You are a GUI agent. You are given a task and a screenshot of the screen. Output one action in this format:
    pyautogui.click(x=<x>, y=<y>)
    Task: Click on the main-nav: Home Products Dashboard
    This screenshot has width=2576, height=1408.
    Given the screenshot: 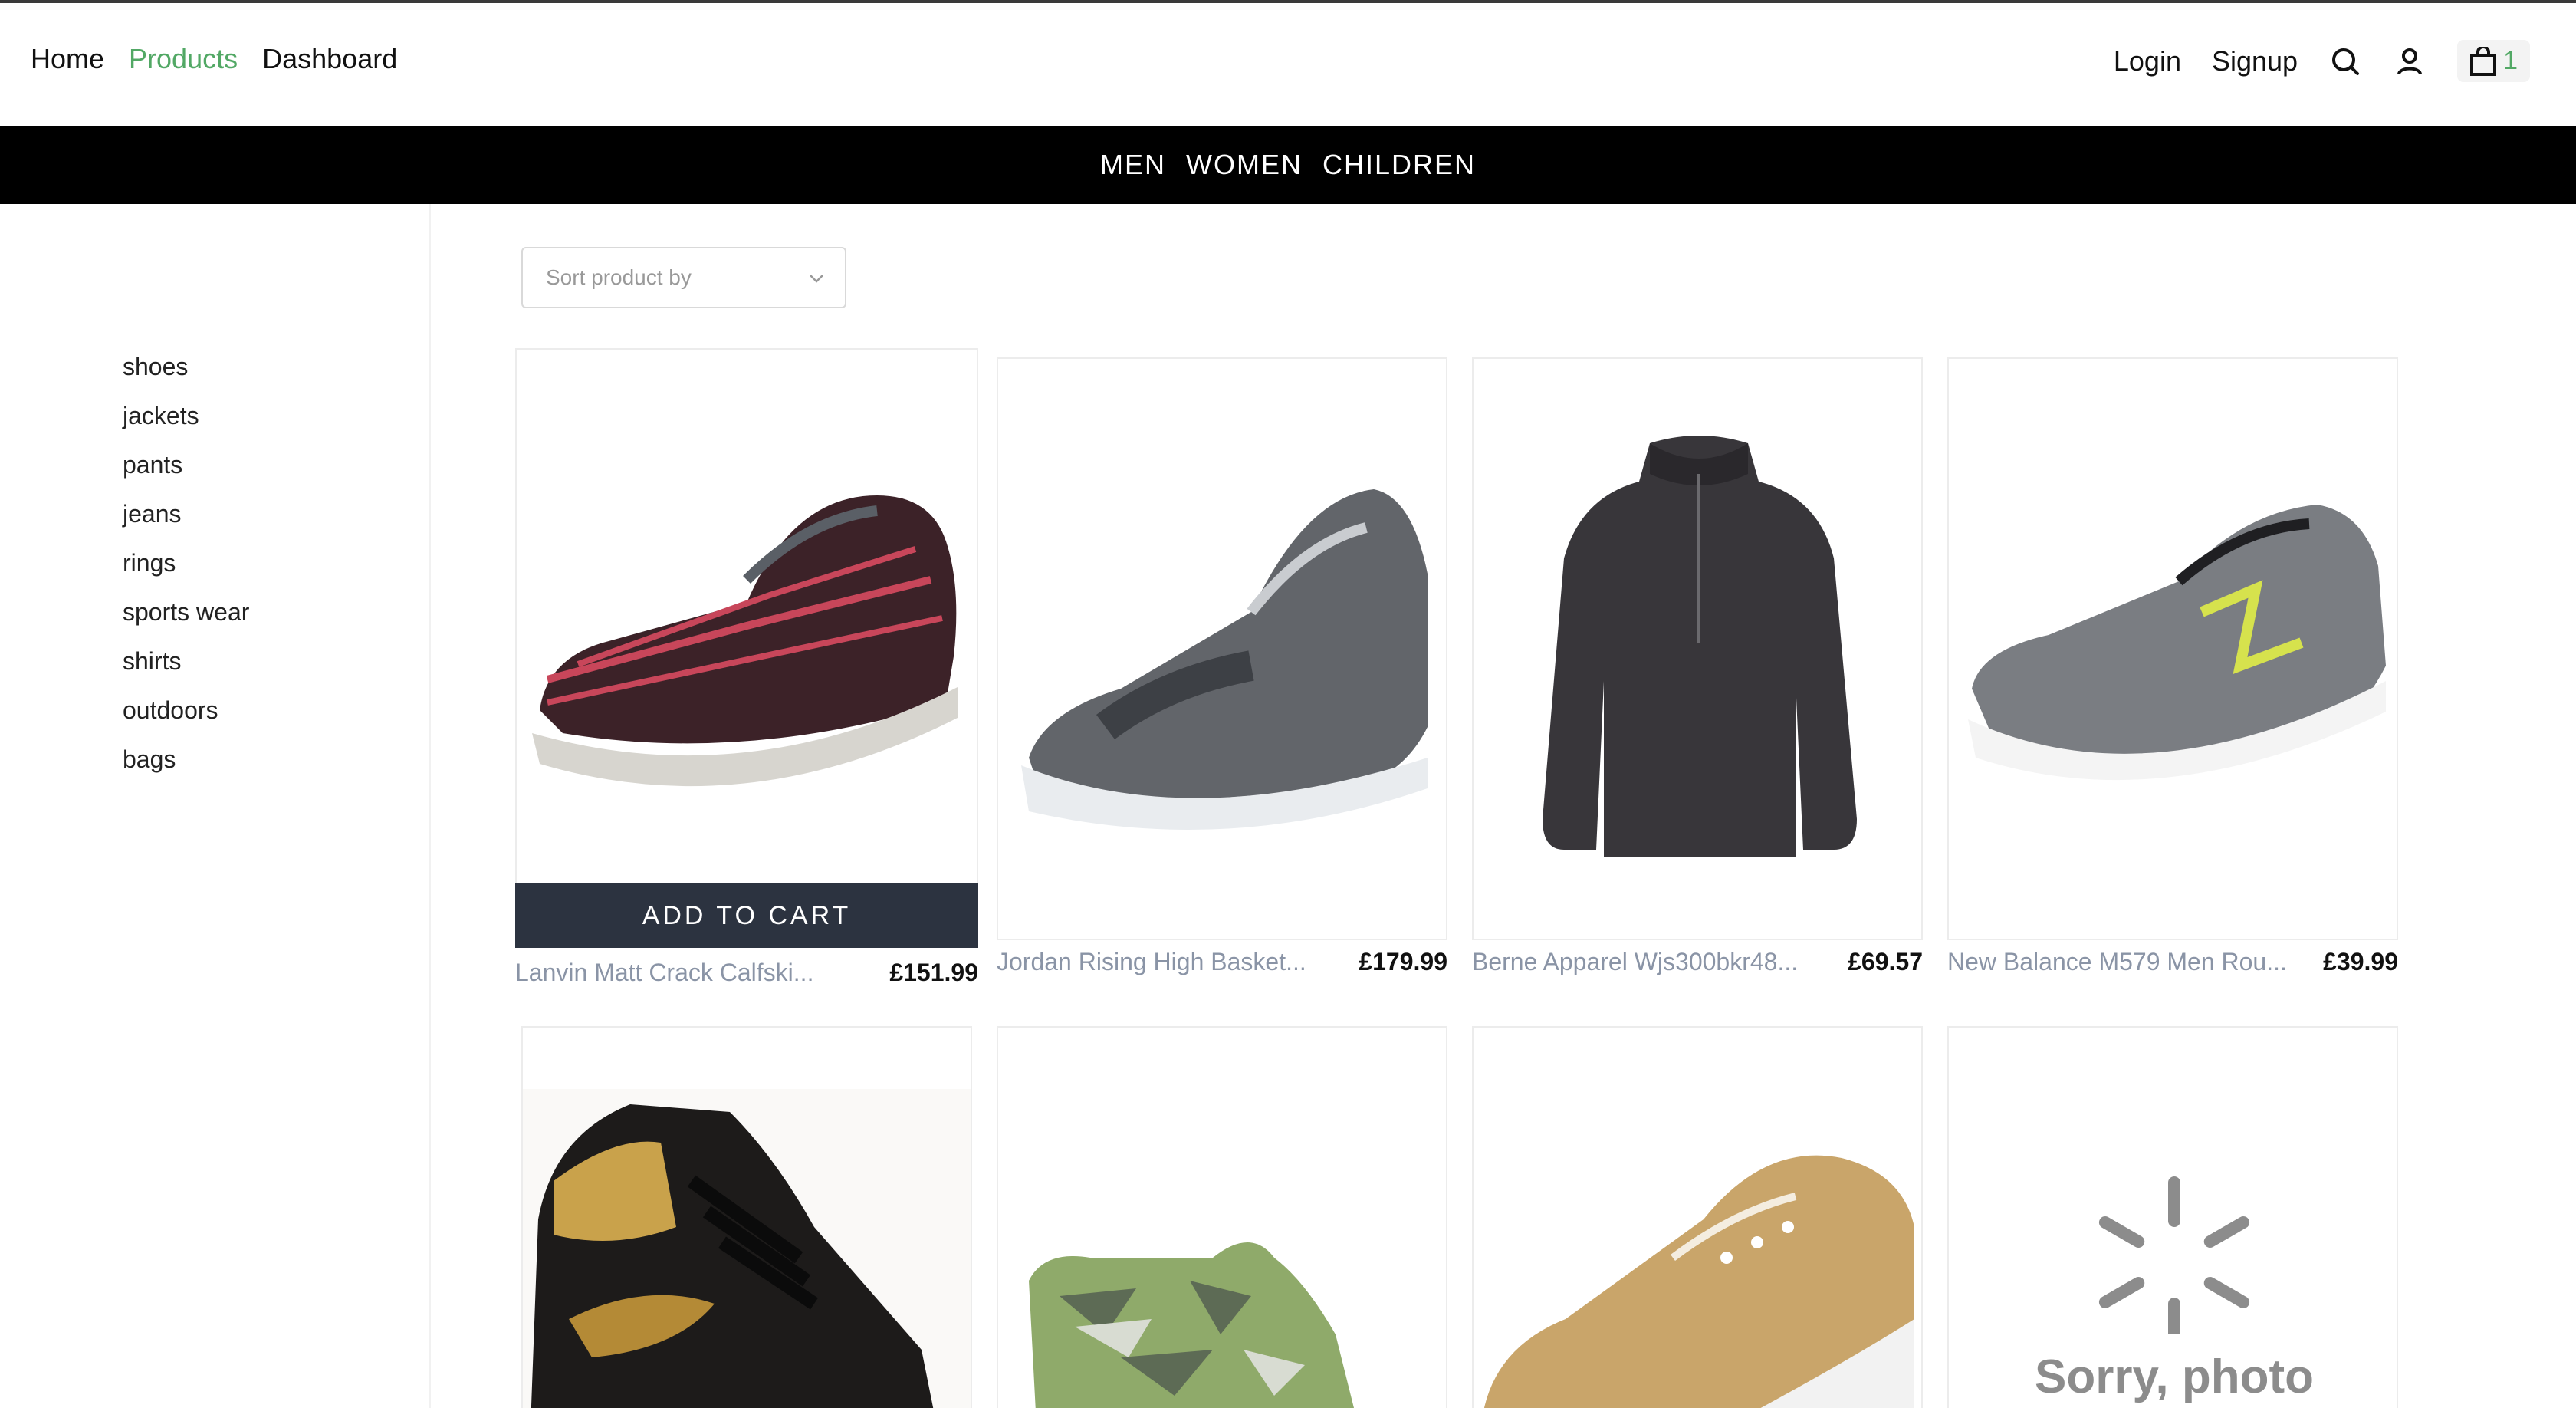 What is the action you would take?
    pyautogui.click(x=214, y=59)
    